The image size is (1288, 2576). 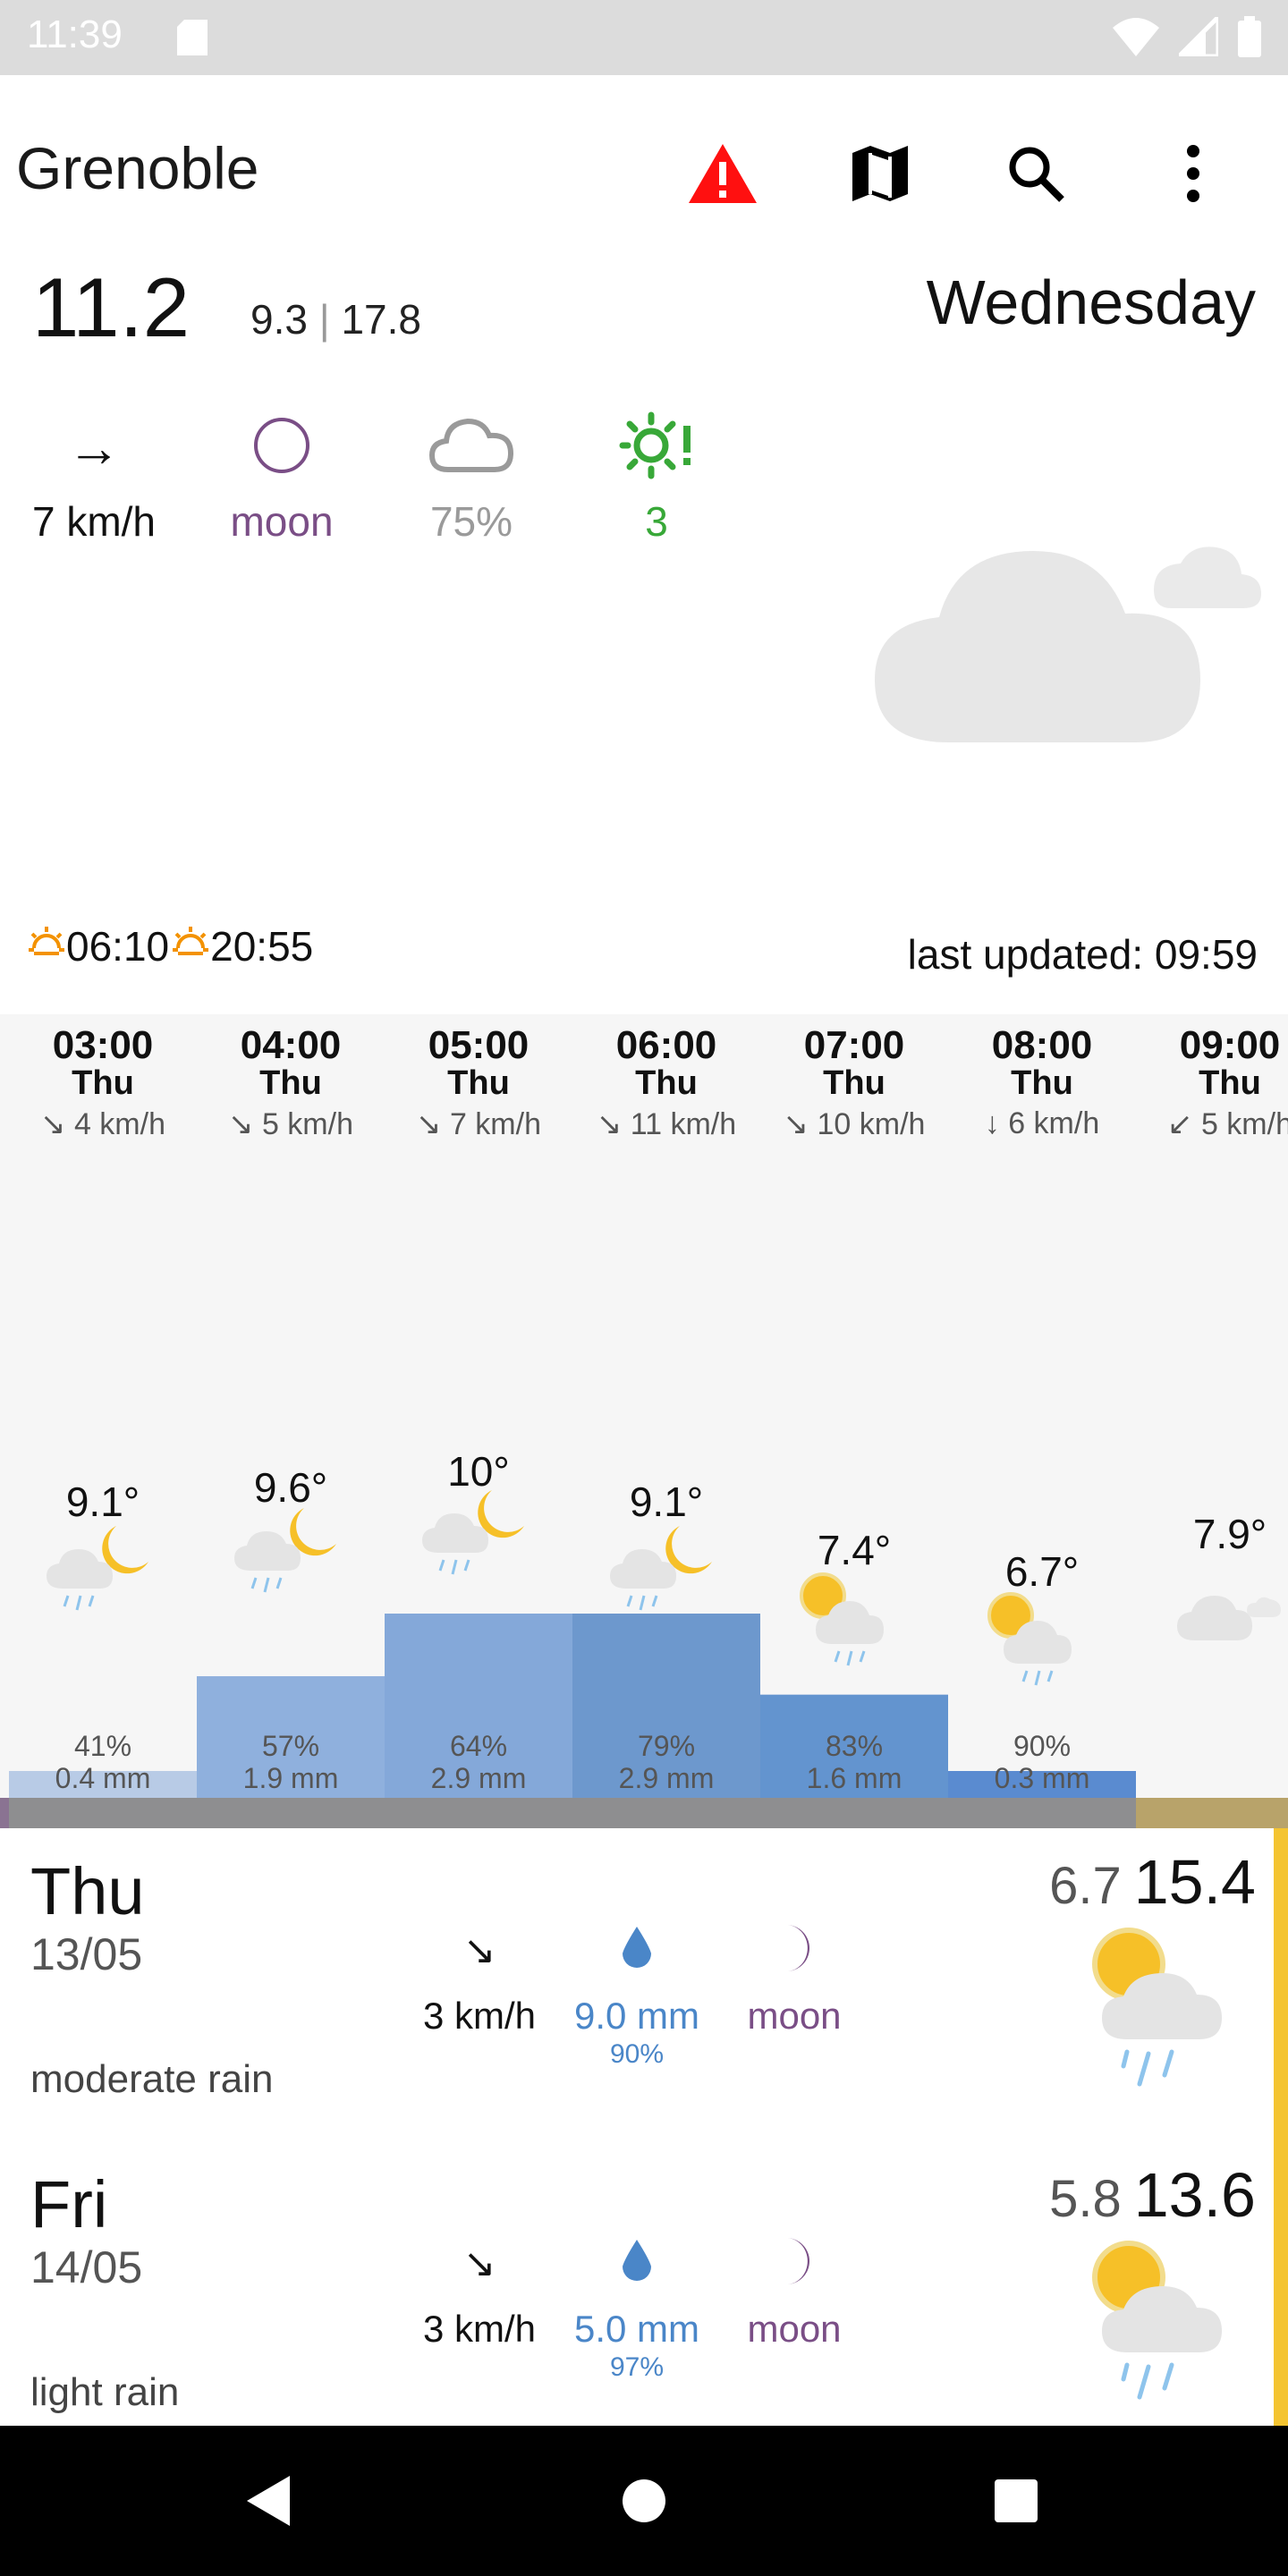 I want to click on hour-time: 03:00, so click(x=103, y=1045).